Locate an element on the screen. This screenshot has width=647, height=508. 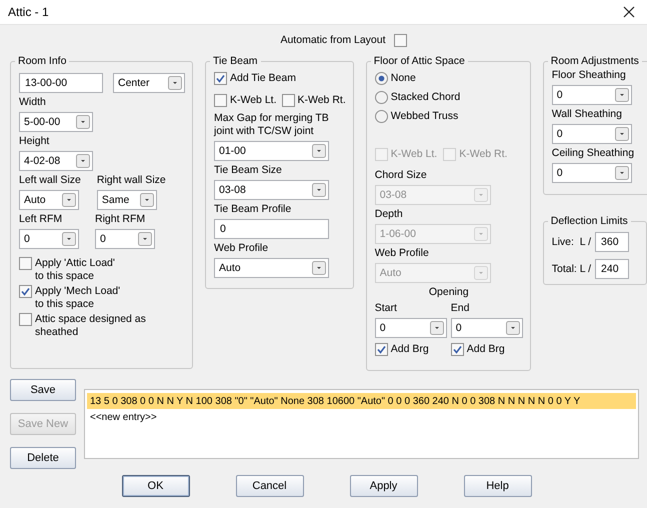
dialog-button: Help is located at coordinates (498, 486).